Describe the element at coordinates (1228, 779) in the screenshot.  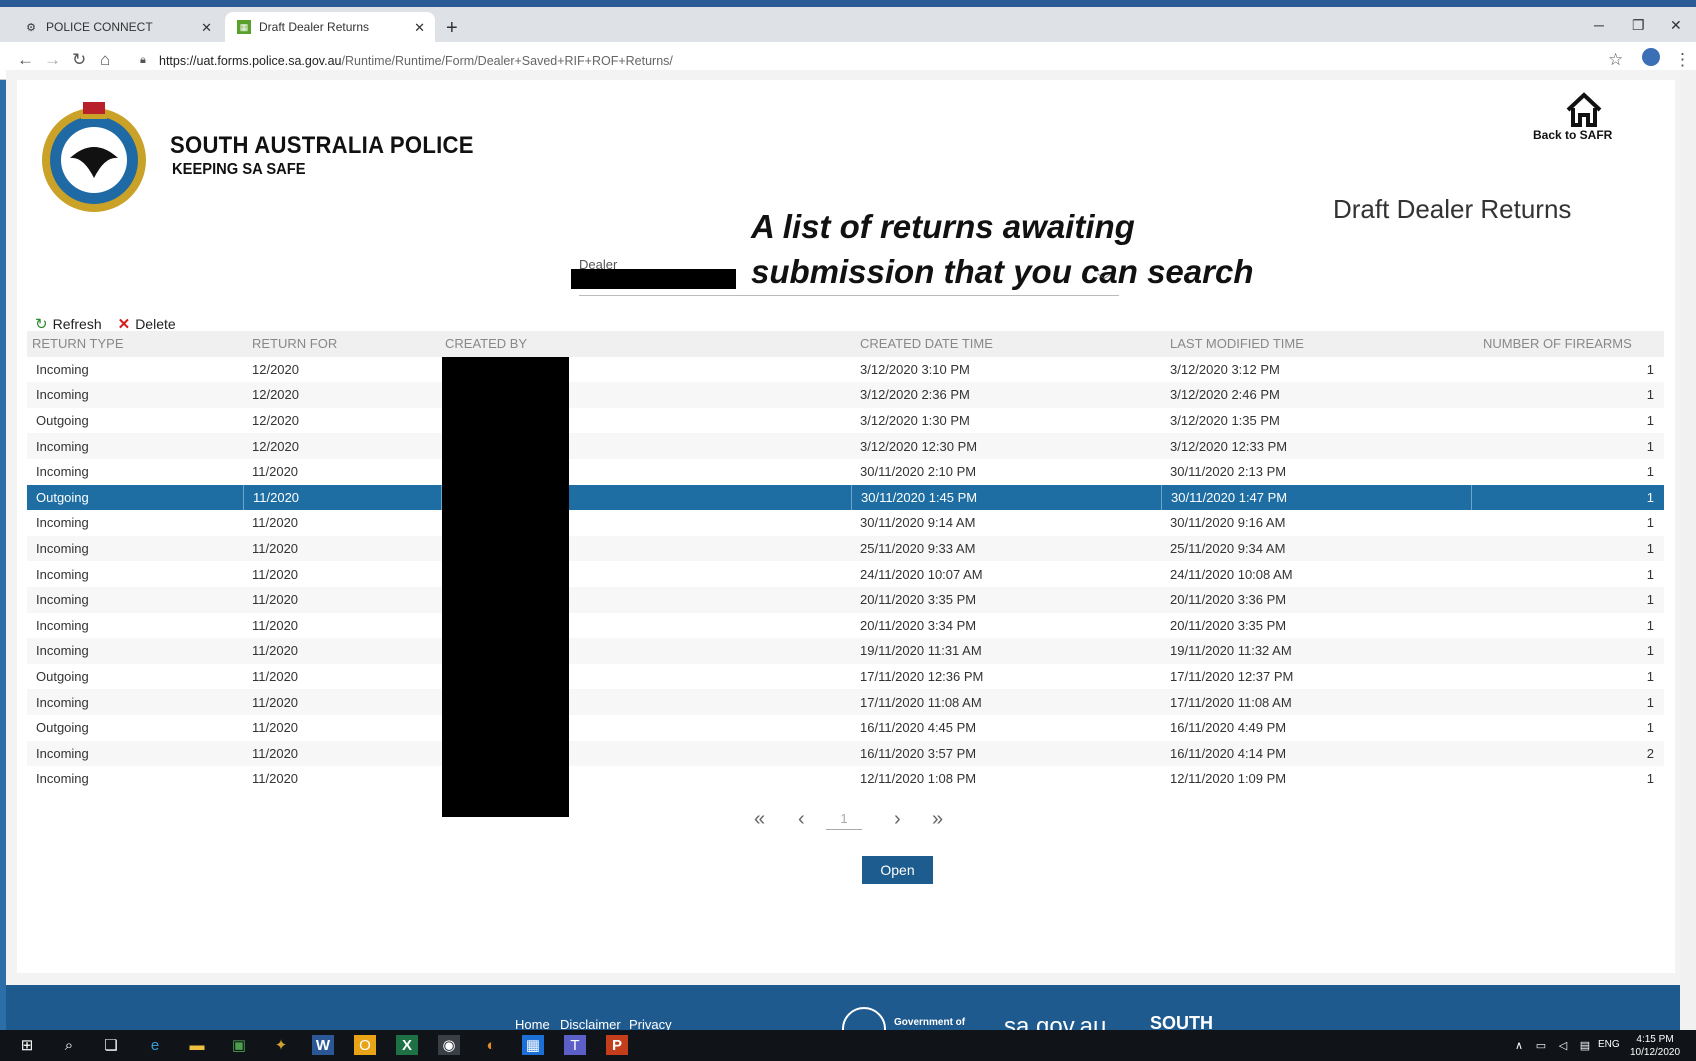
I see `cell-last-modified-time: 12/11/2020 1:09 PM` at that location.